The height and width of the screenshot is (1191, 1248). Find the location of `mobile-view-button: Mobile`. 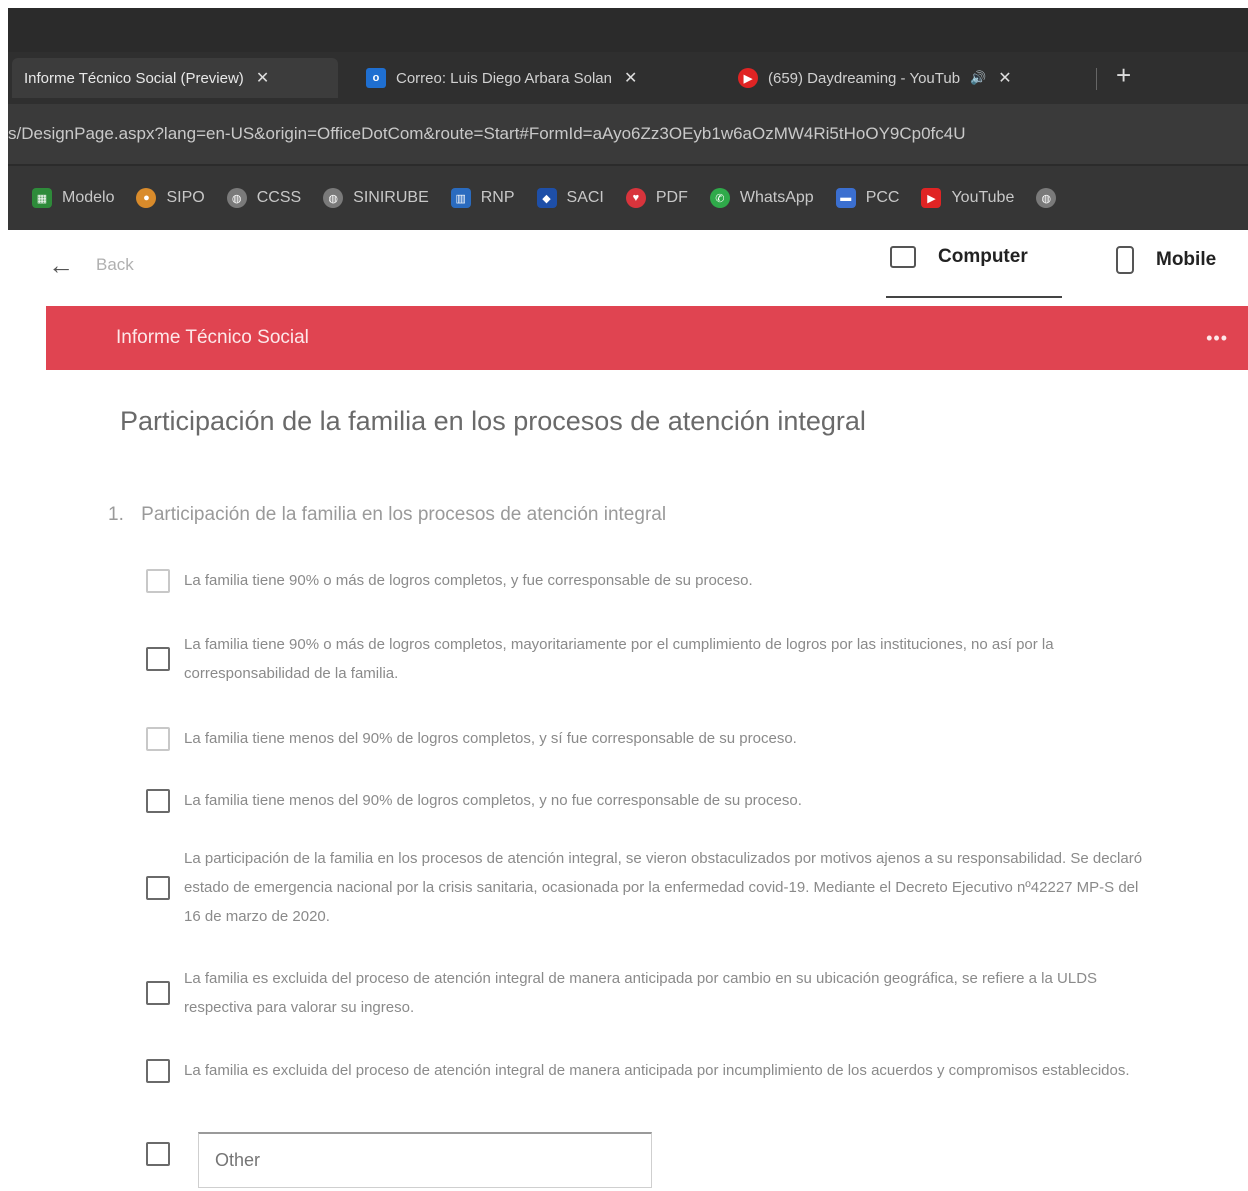

mobile-view-button: Mobile is located at coordinates (1166, 260).